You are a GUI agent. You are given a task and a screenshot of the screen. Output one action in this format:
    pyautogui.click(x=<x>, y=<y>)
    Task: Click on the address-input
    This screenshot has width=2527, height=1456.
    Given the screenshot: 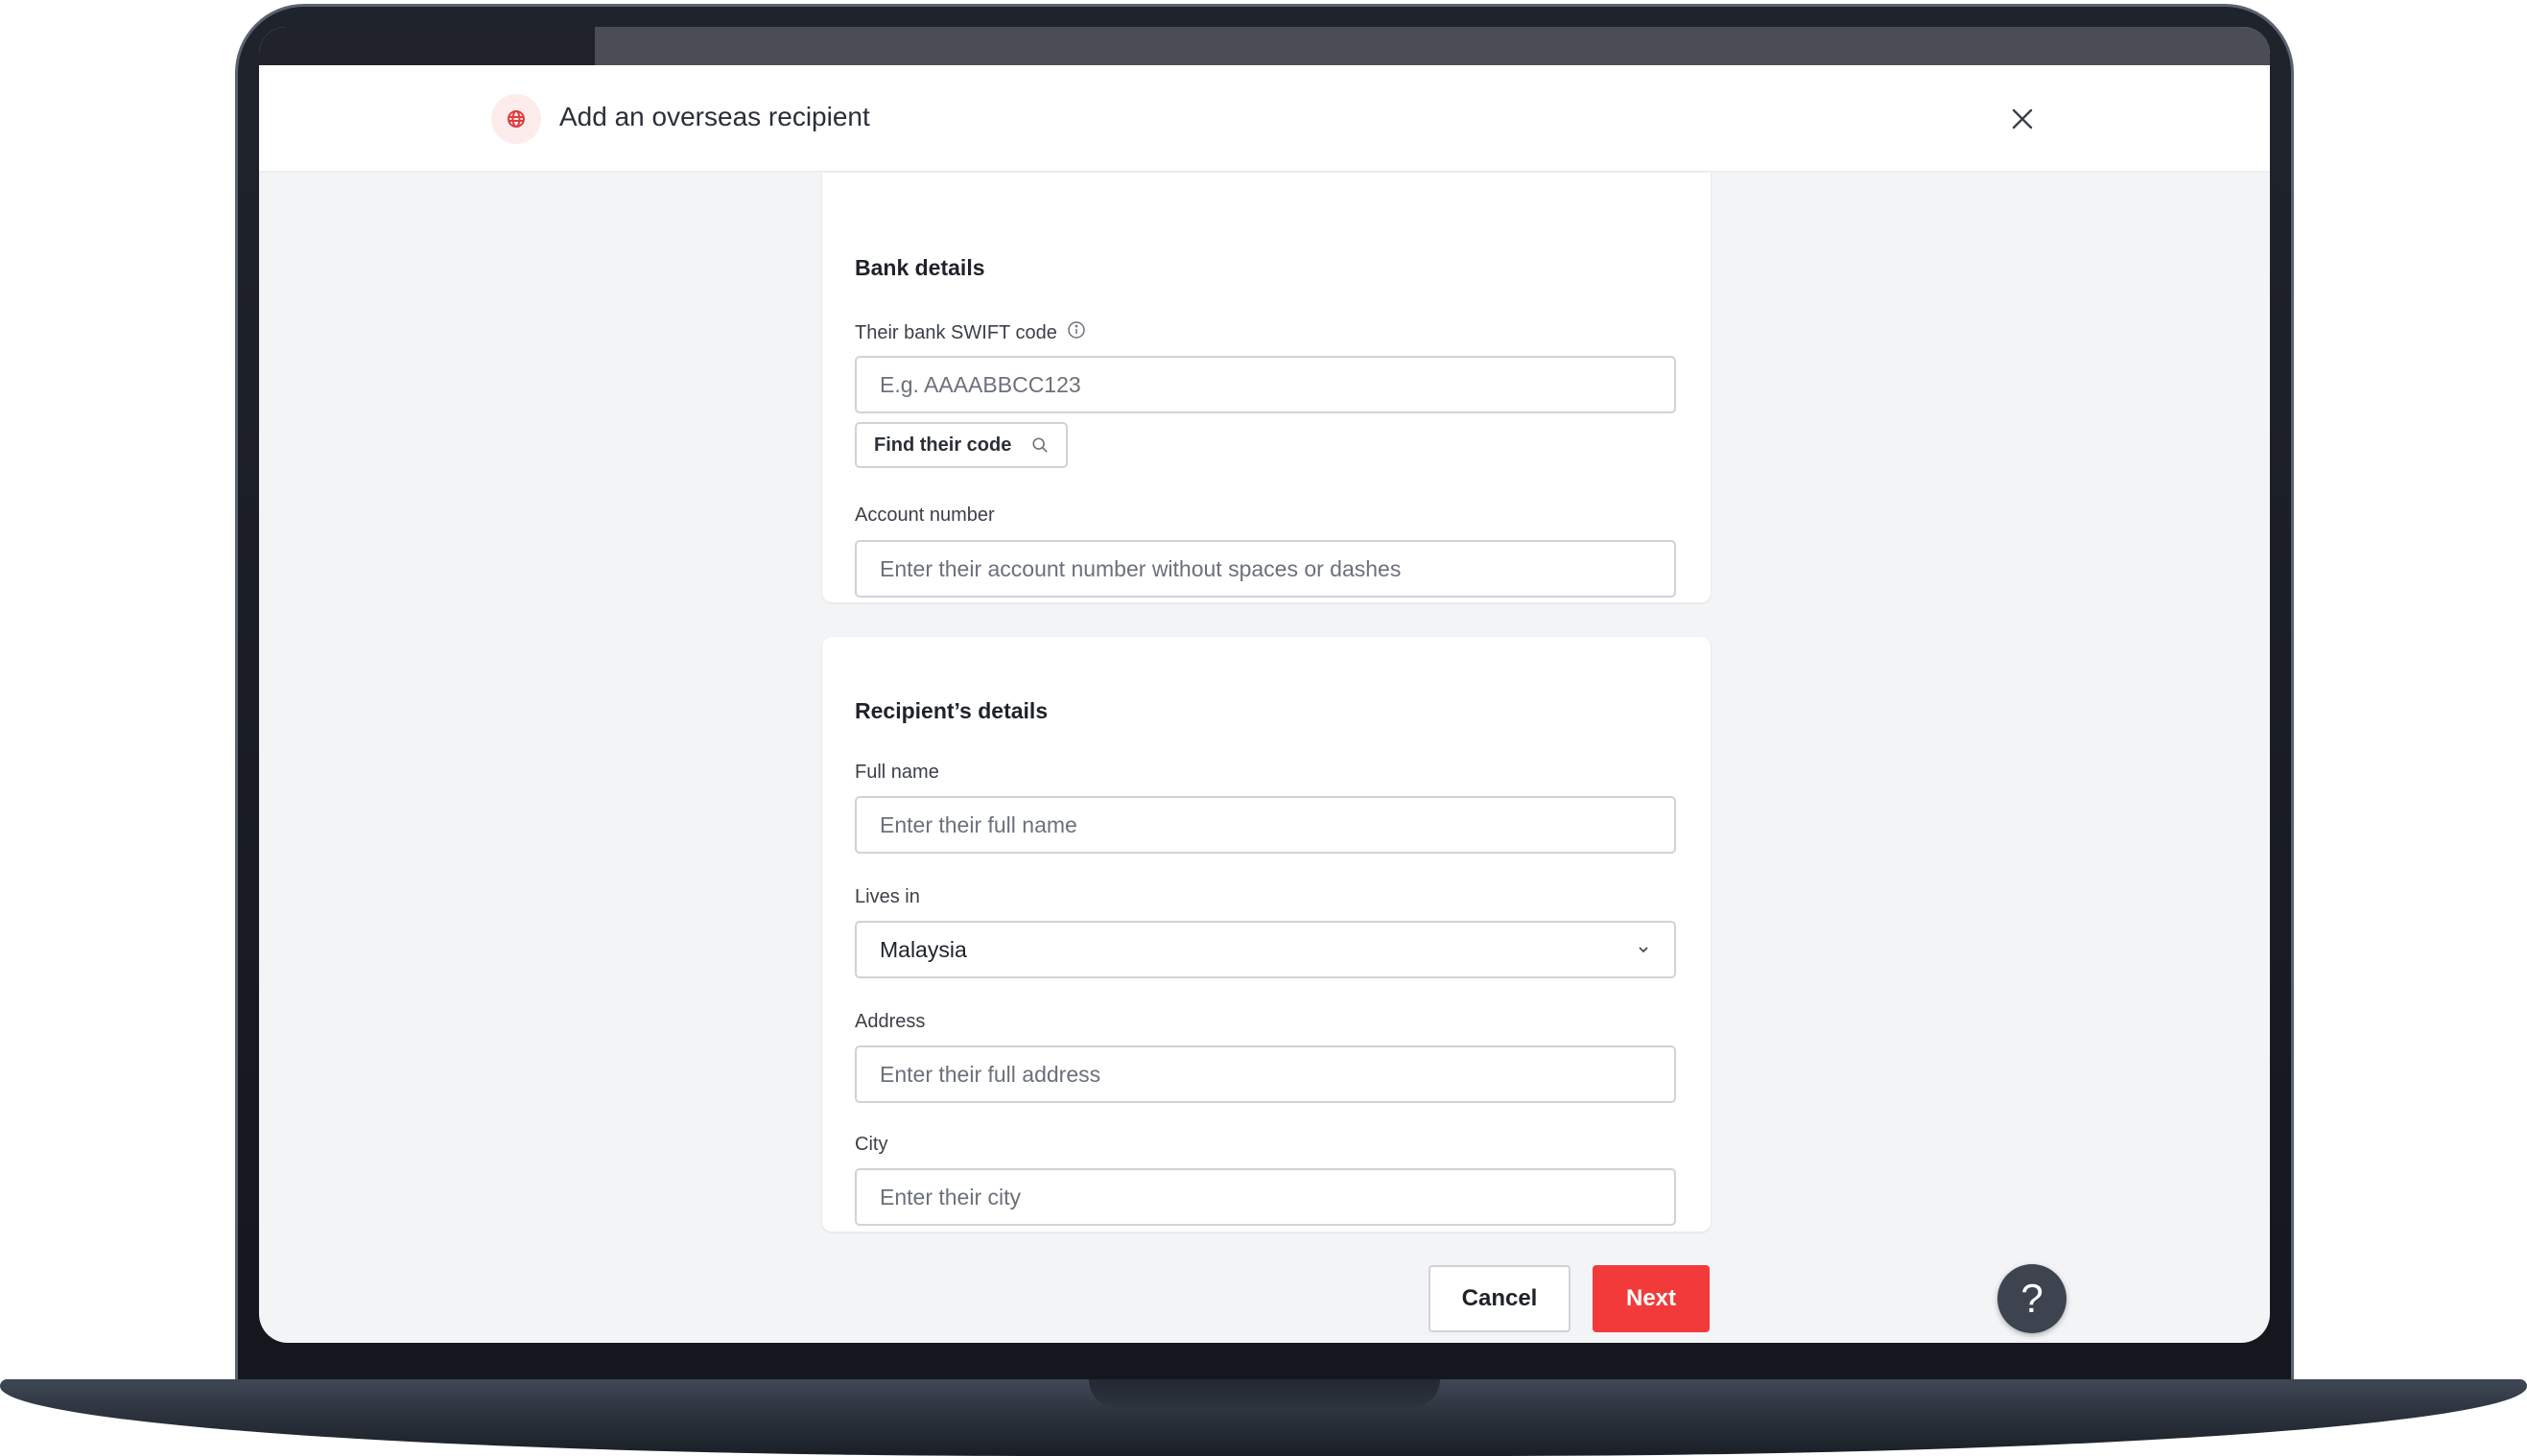 What is the action you would take?
    pyautogui.click(x=1265, y=1074)
    